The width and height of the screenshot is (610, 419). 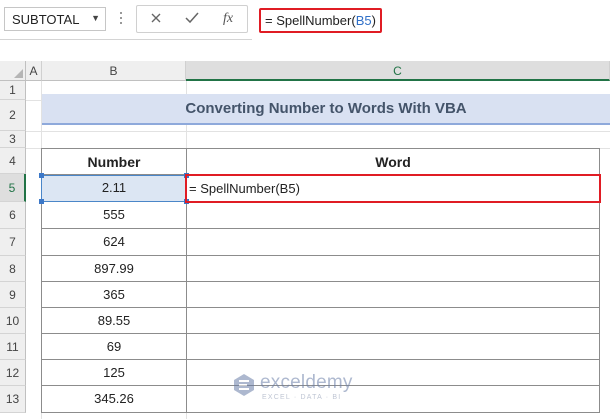 I want to click on row-header-1: 1, so click(x=13, y=90).